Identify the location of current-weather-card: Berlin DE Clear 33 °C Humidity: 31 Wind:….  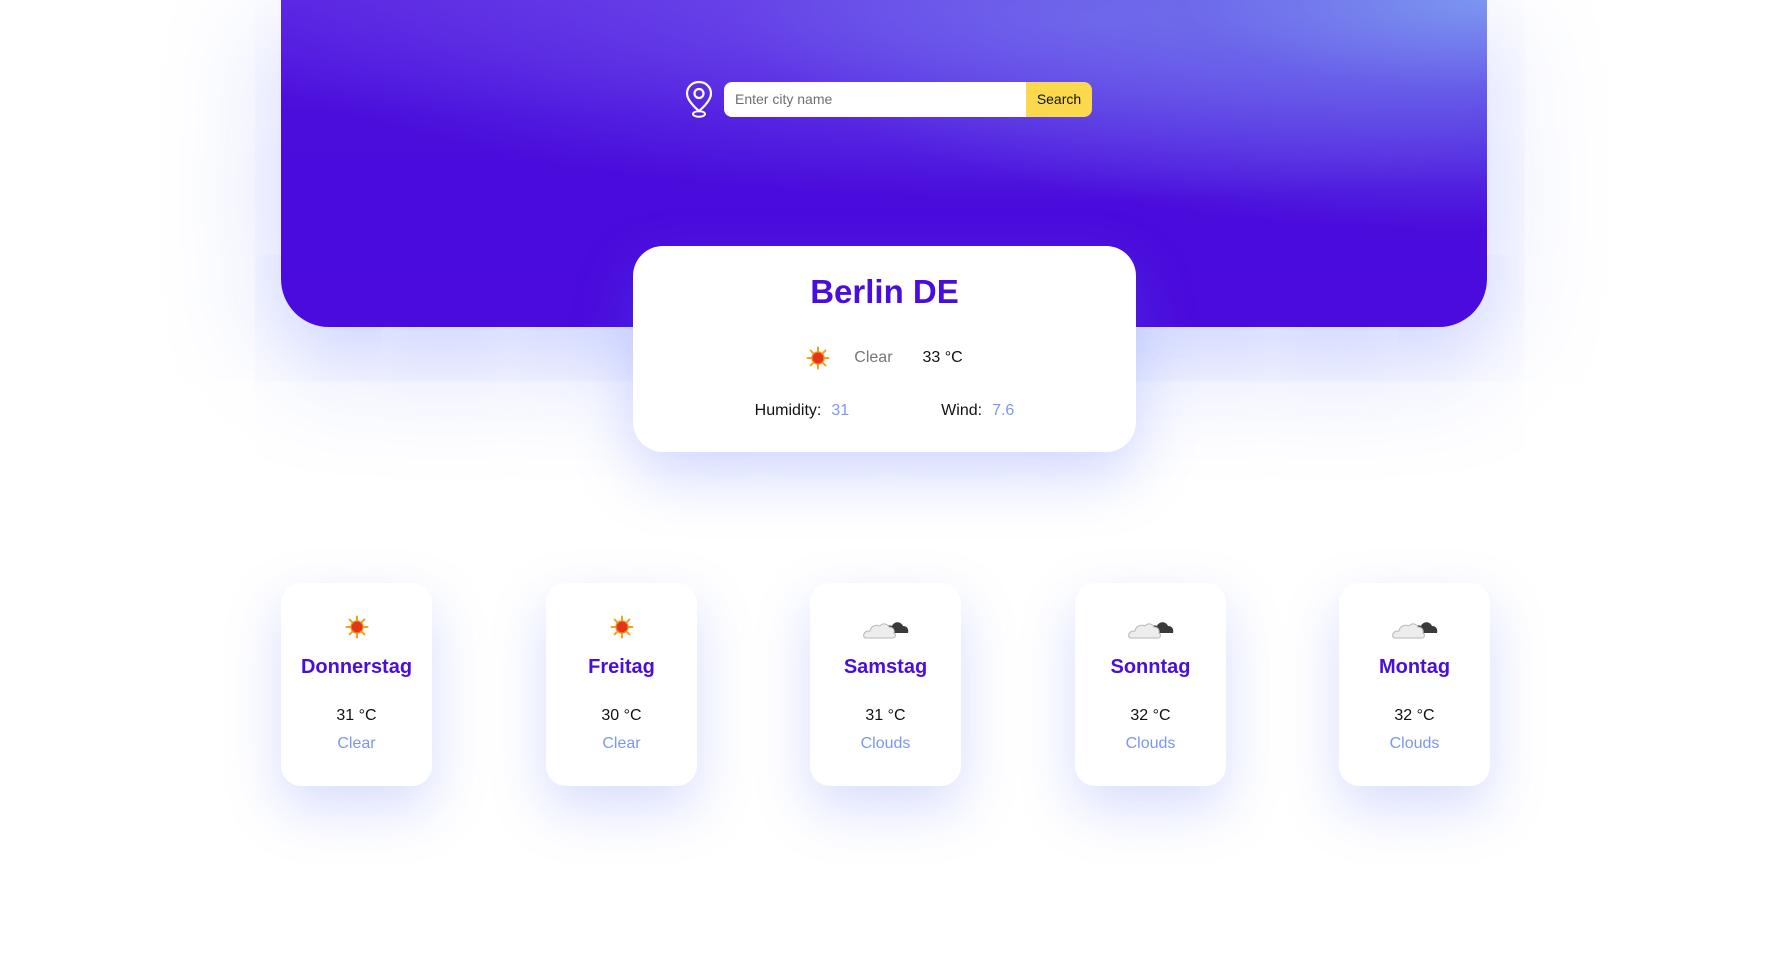
(884, 349).